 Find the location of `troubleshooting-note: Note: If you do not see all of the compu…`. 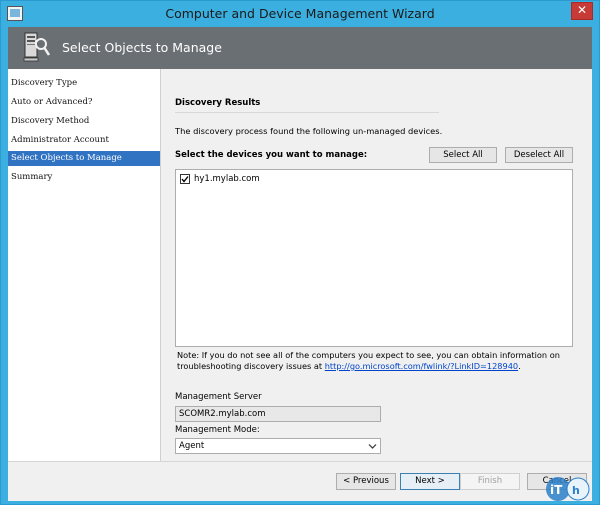

troubleshooting-note: Note: If you do not see all of the compu… is located at coordinates (375, 361).